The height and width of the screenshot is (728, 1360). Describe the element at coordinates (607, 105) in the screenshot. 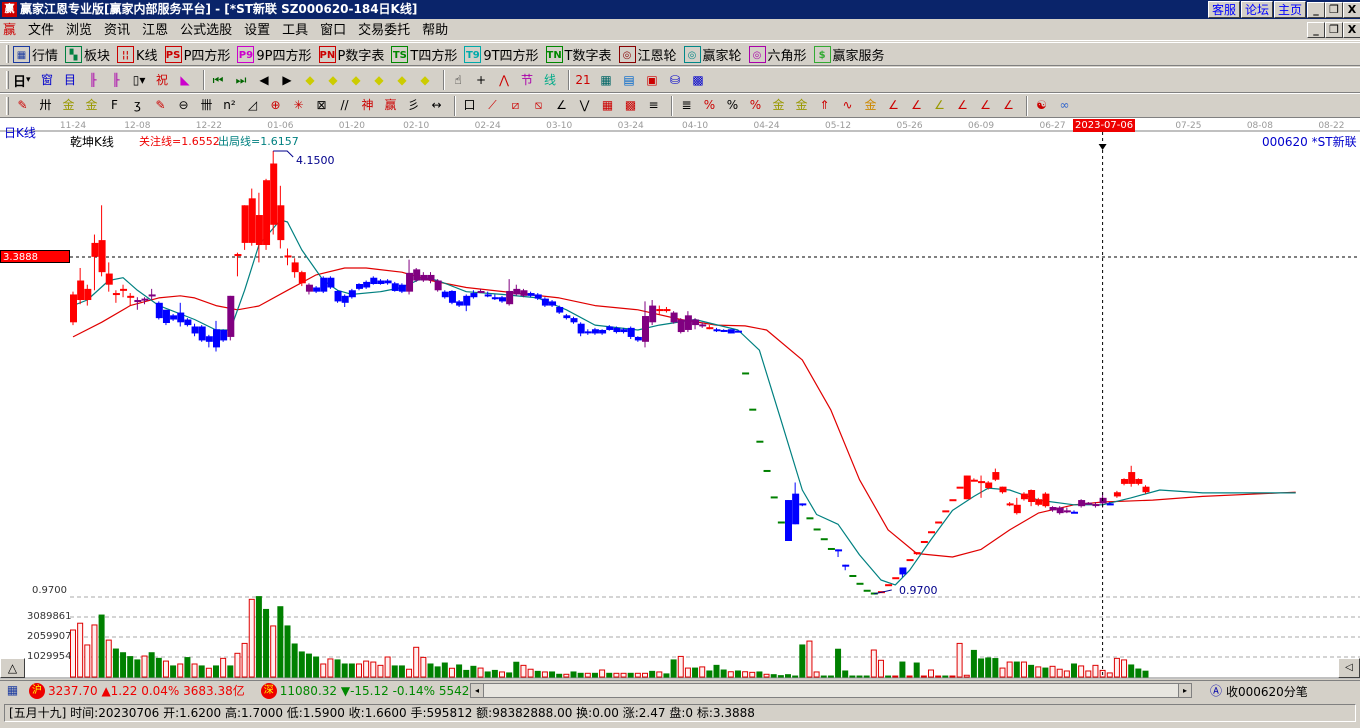

I see `grid-icon: ▦` at that location.